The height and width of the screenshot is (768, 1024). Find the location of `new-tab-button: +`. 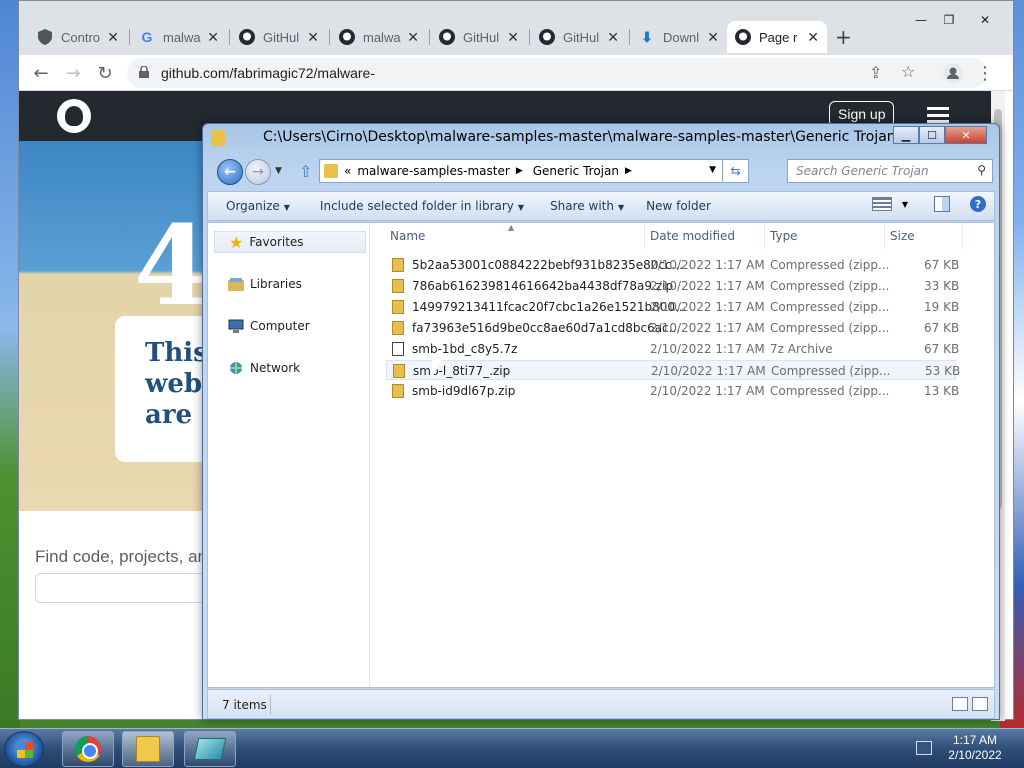

new-tab-button: + is located at coordinates (843, 37).